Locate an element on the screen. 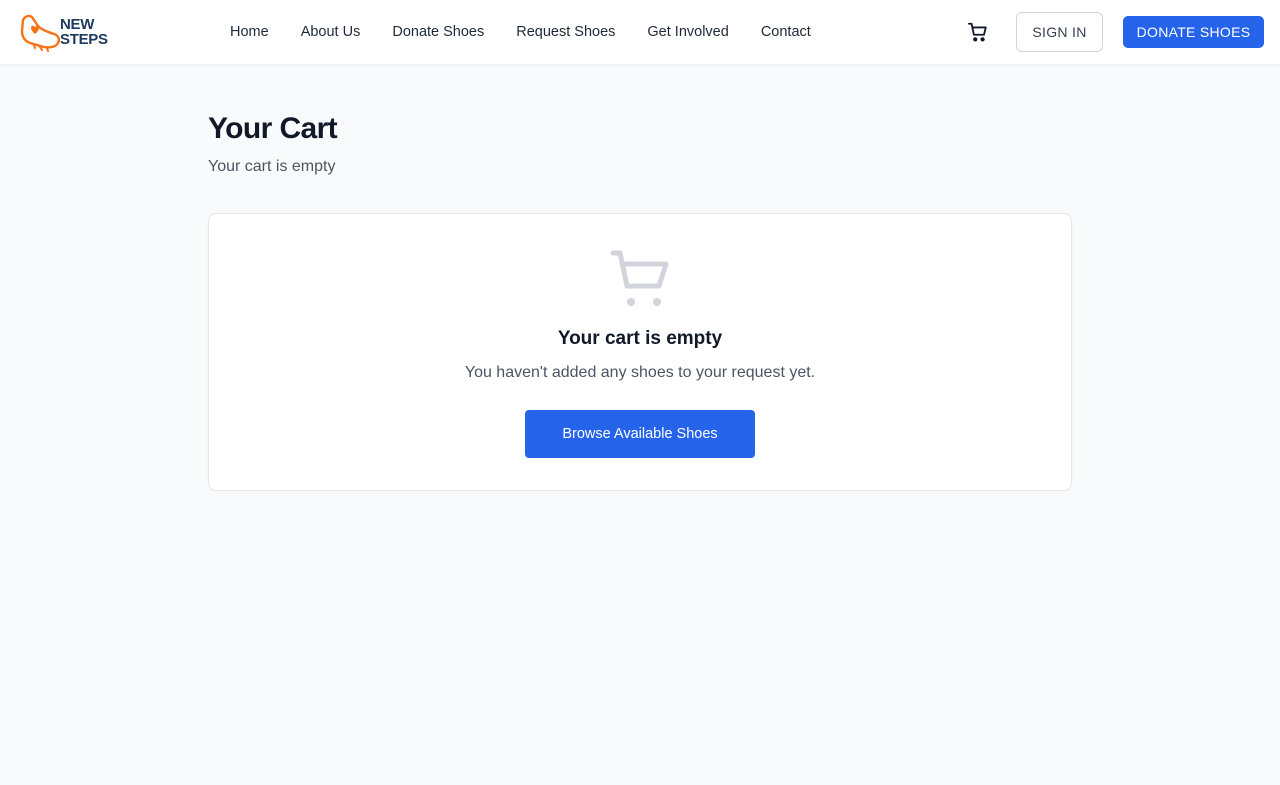 Image resolution: width=1280 pixels, height=785 pixels. page-title: Your Cart is located at coordinates (273, 128).